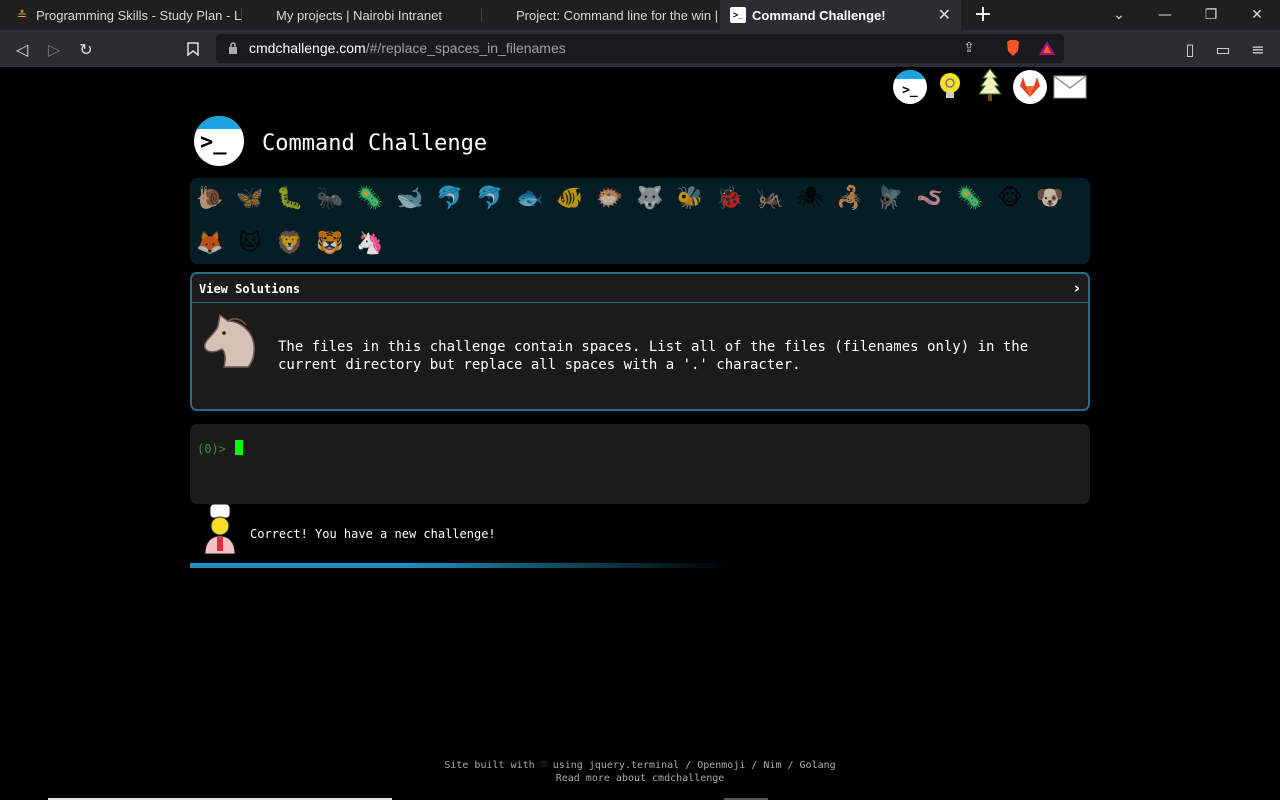 This screenshot has height=800, width=1280. I want to click on tab-search-icon: ⌄, so click(1119, 15).